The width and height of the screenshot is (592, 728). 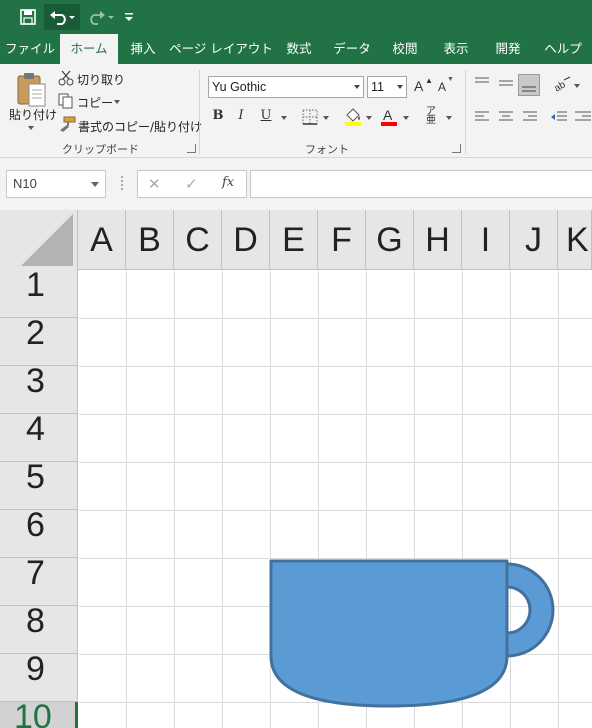 I want to click on underline-button: U, so click(x=266, y=115).